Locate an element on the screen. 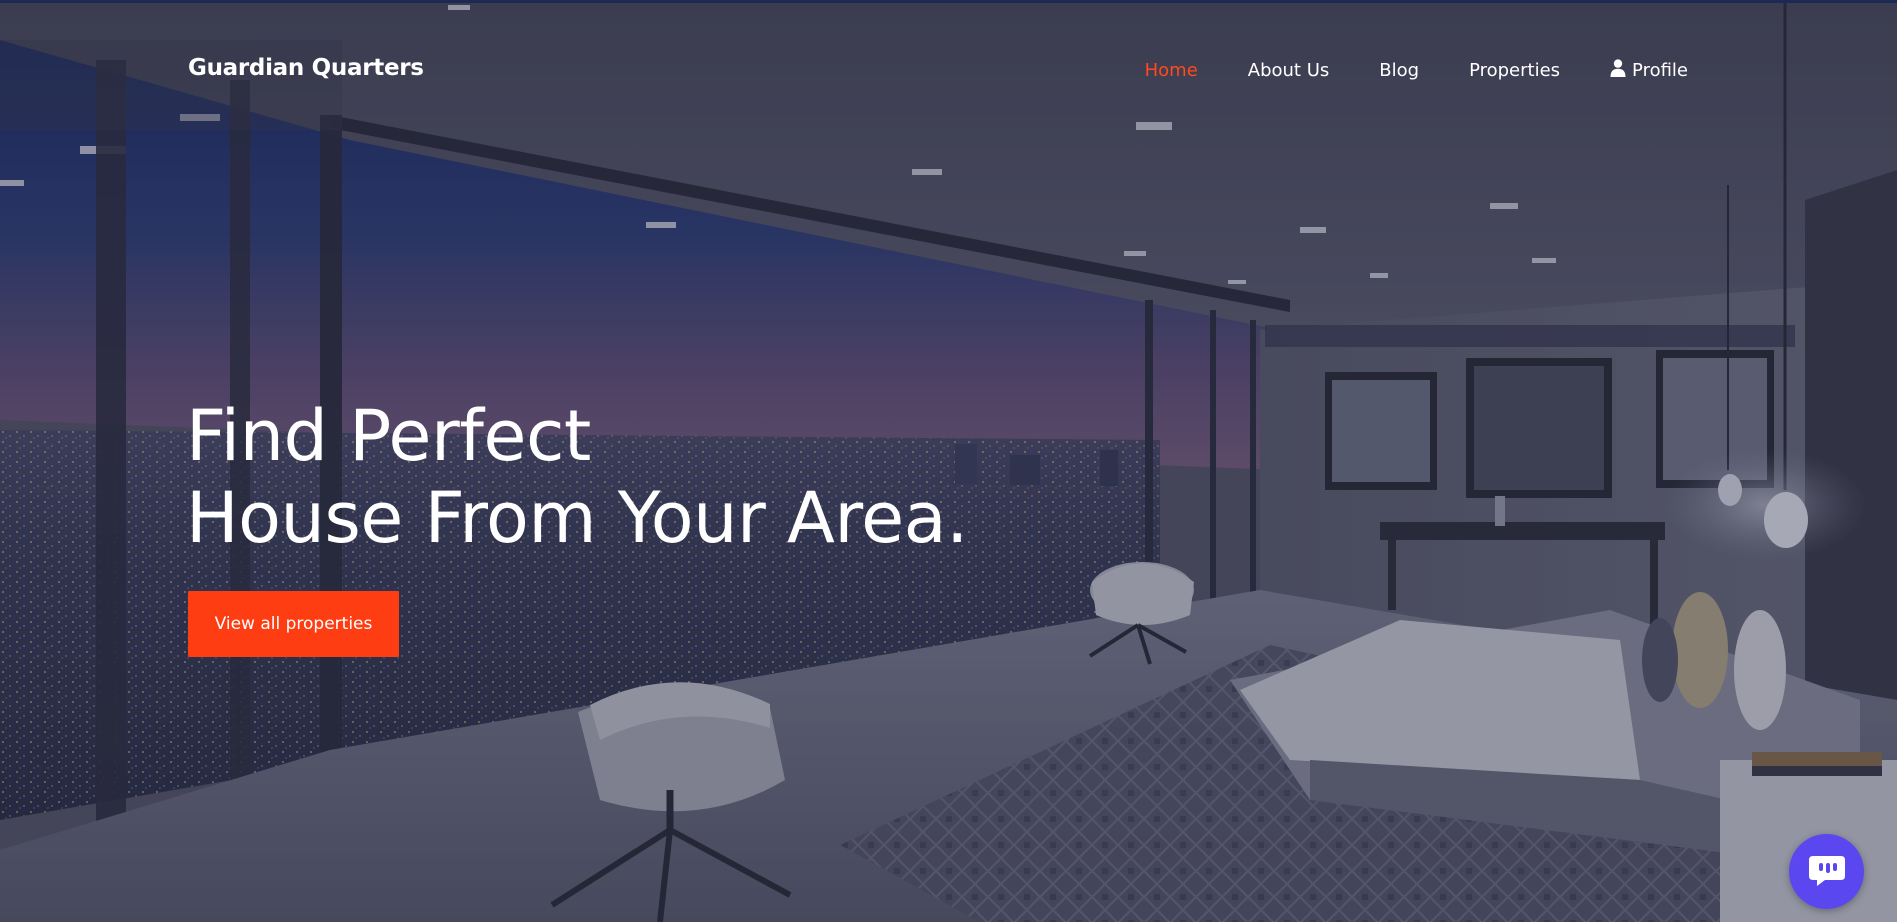 The height and width of the screenshot is (922, 1897). nav-item-home: Home is located at coordinates (1171, 70).